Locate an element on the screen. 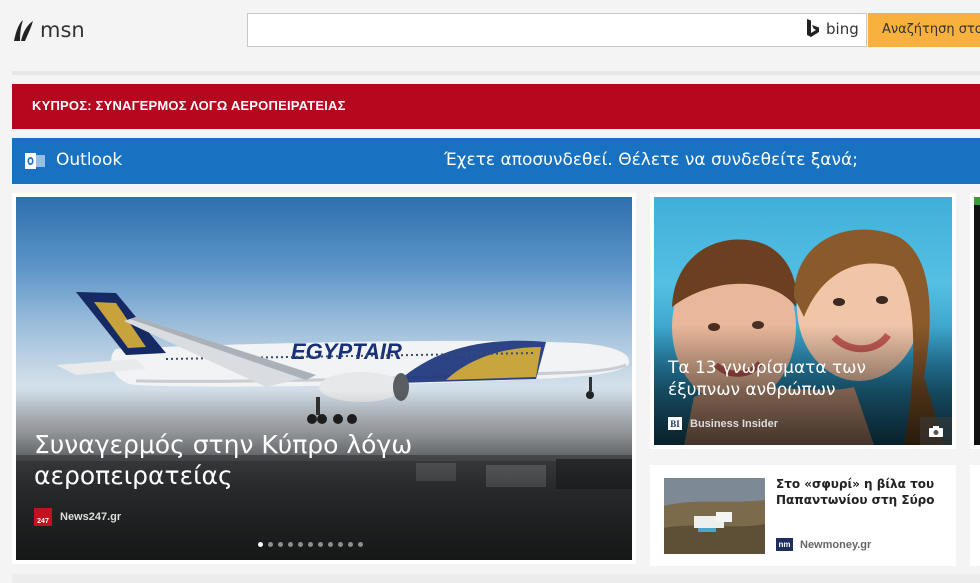 Image resolution: width=980 pixels, height=583 pixels. partial-tile-image is located at coordinates (977, 321).